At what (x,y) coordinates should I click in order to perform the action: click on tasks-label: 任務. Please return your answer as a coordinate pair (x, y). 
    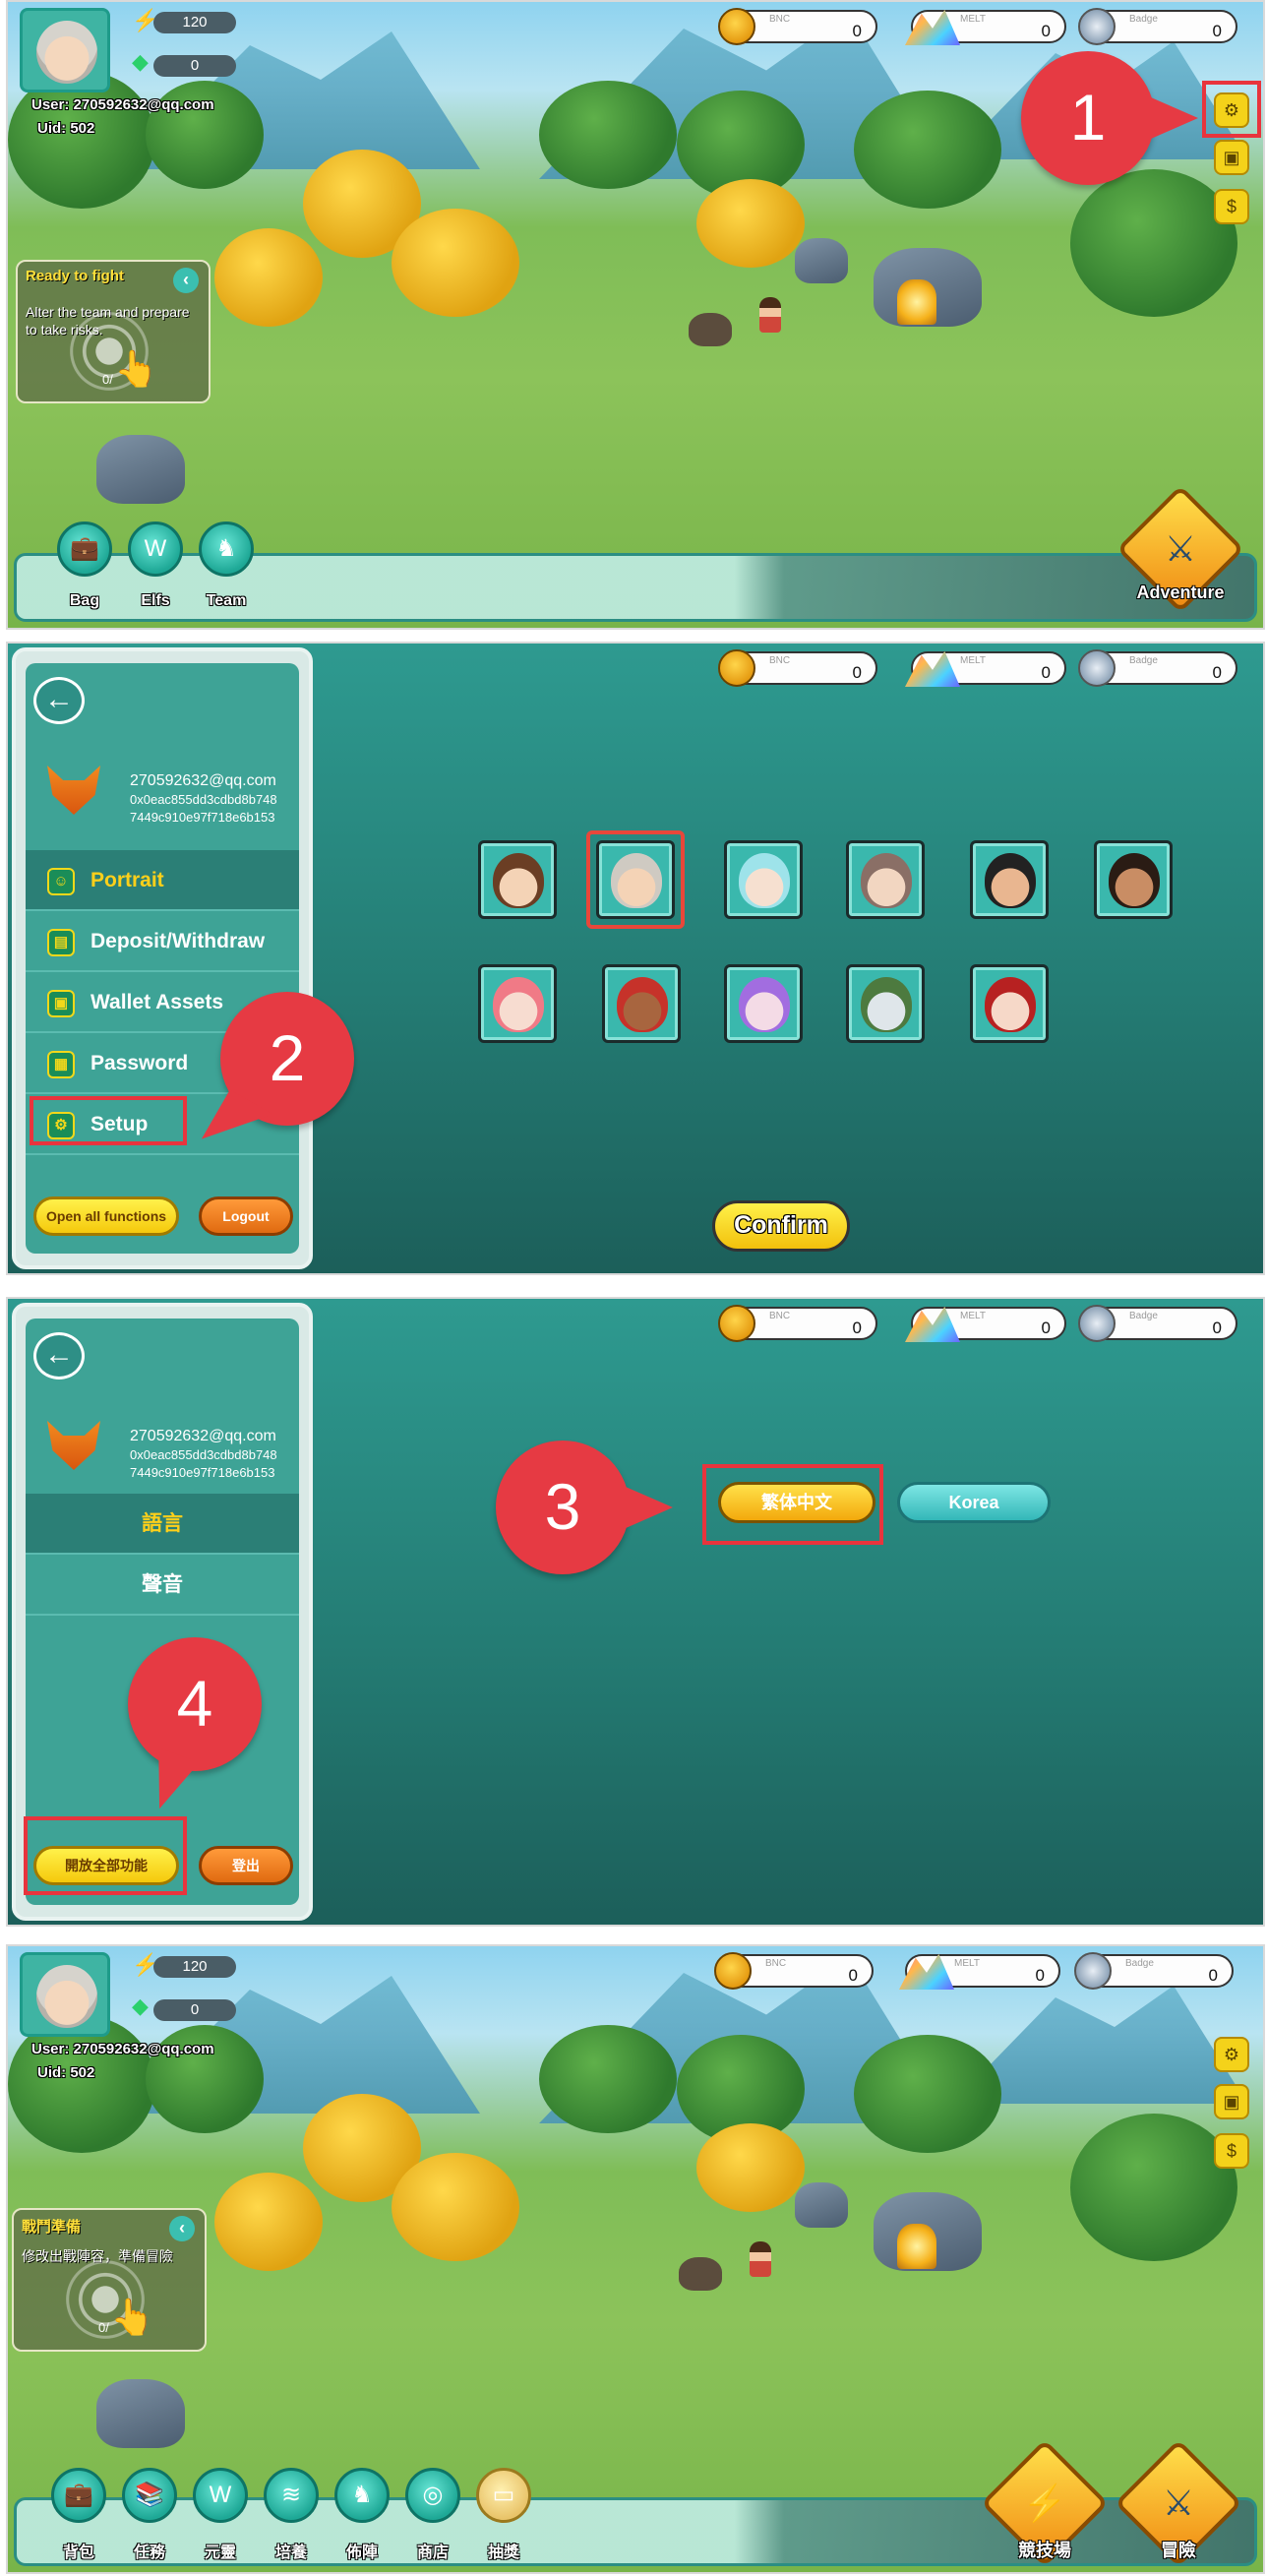
    Looking at the image, I should click on (149, 2553).